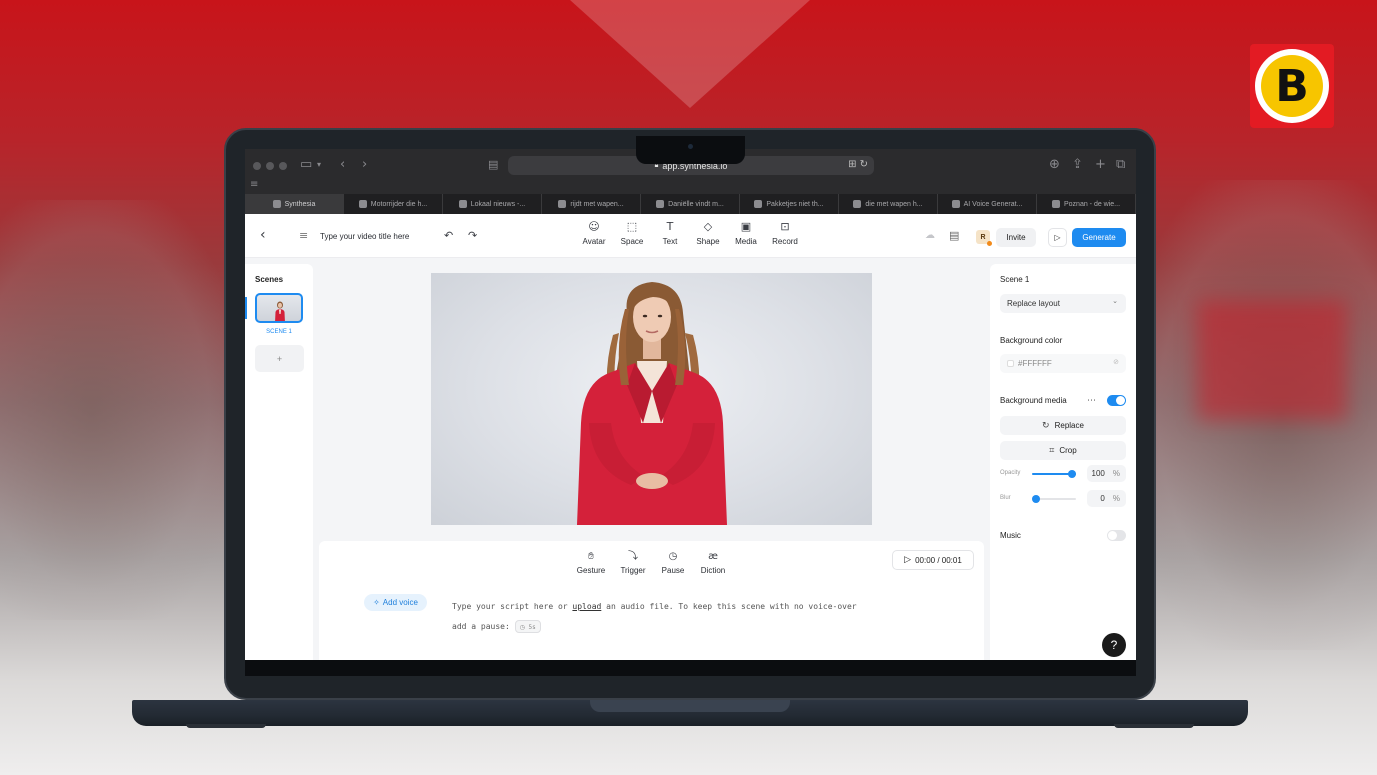 The width and height of the screenshot is (1377, 775). What do you see at coordinates (1054, 499) in the screenshot?
I see `blur-slider` at bounding box center [1054, 499].